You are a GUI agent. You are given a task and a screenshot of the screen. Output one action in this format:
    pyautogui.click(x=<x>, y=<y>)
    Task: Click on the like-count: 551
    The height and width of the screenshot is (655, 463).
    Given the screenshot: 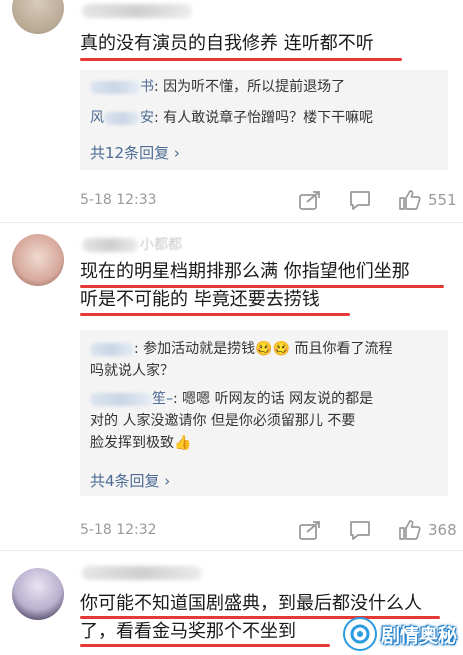 What is the action you would take?
    pyautogui.click(x=442, y=200)
    